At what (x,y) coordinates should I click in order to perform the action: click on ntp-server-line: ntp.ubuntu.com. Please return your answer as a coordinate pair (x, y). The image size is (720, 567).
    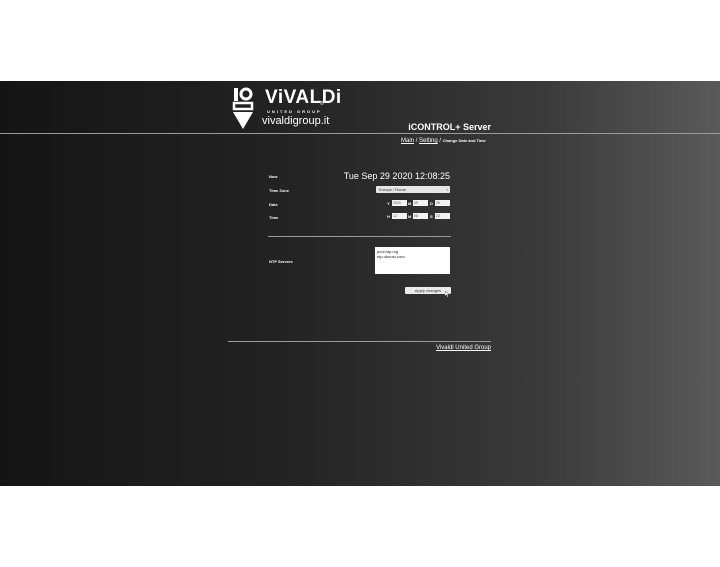
    Looking at the image, I should click on (391, 256).